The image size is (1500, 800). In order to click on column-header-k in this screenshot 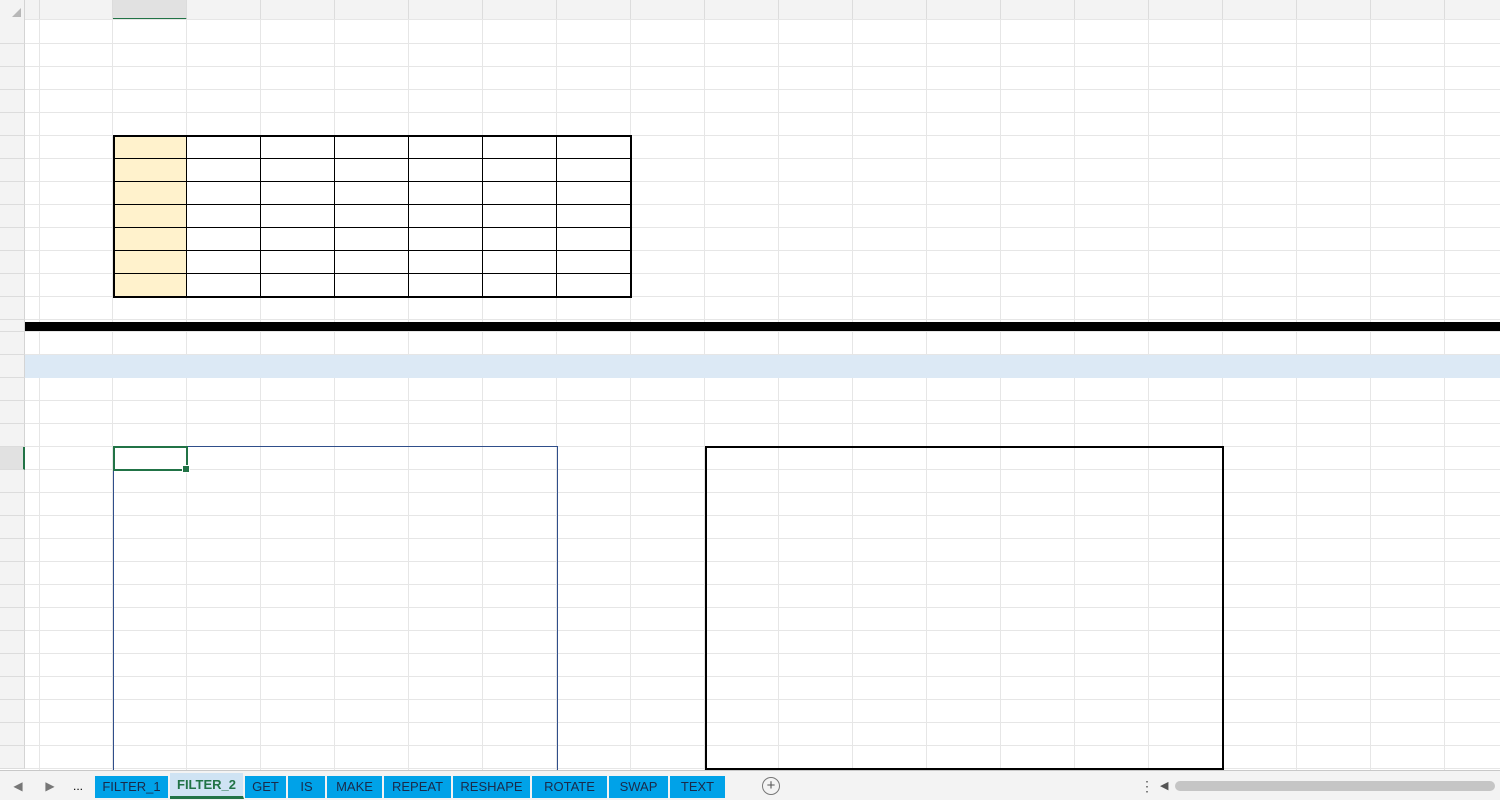, I will do `click(742, 10)`.